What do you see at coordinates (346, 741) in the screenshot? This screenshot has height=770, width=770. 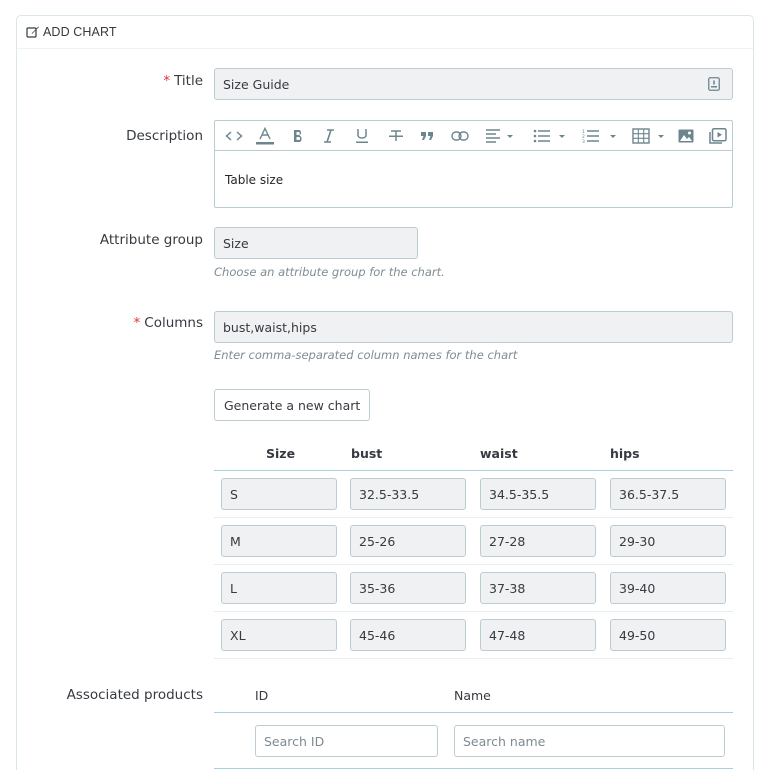 I see `search-id-input` at bounding box center [346, 741].